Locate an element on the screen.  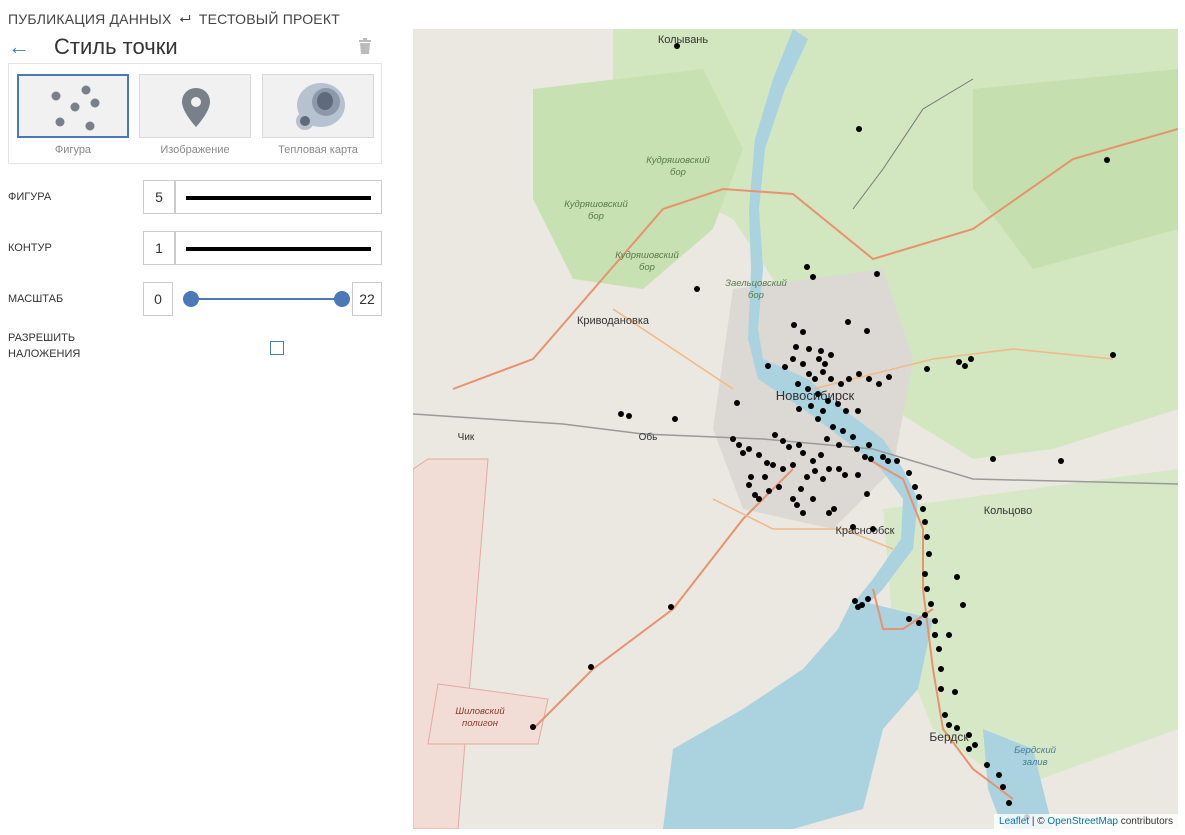
breadcrumb-publication: ПУБЛИКАЦИЯ ДАННЫХ is located at coordinates (89, 19).